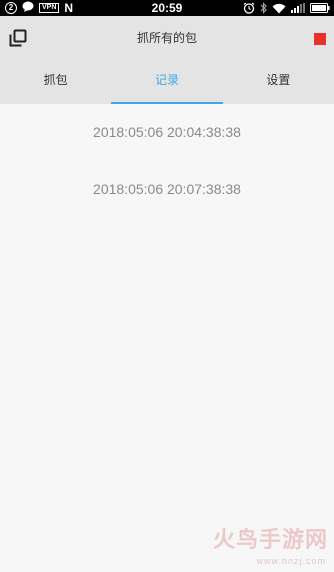 This screenshot has height=572, width=334. What do you see at coordinates (249, 8) in the screenshot?
I see `alarm-icon` at bounding box center [249, 8].